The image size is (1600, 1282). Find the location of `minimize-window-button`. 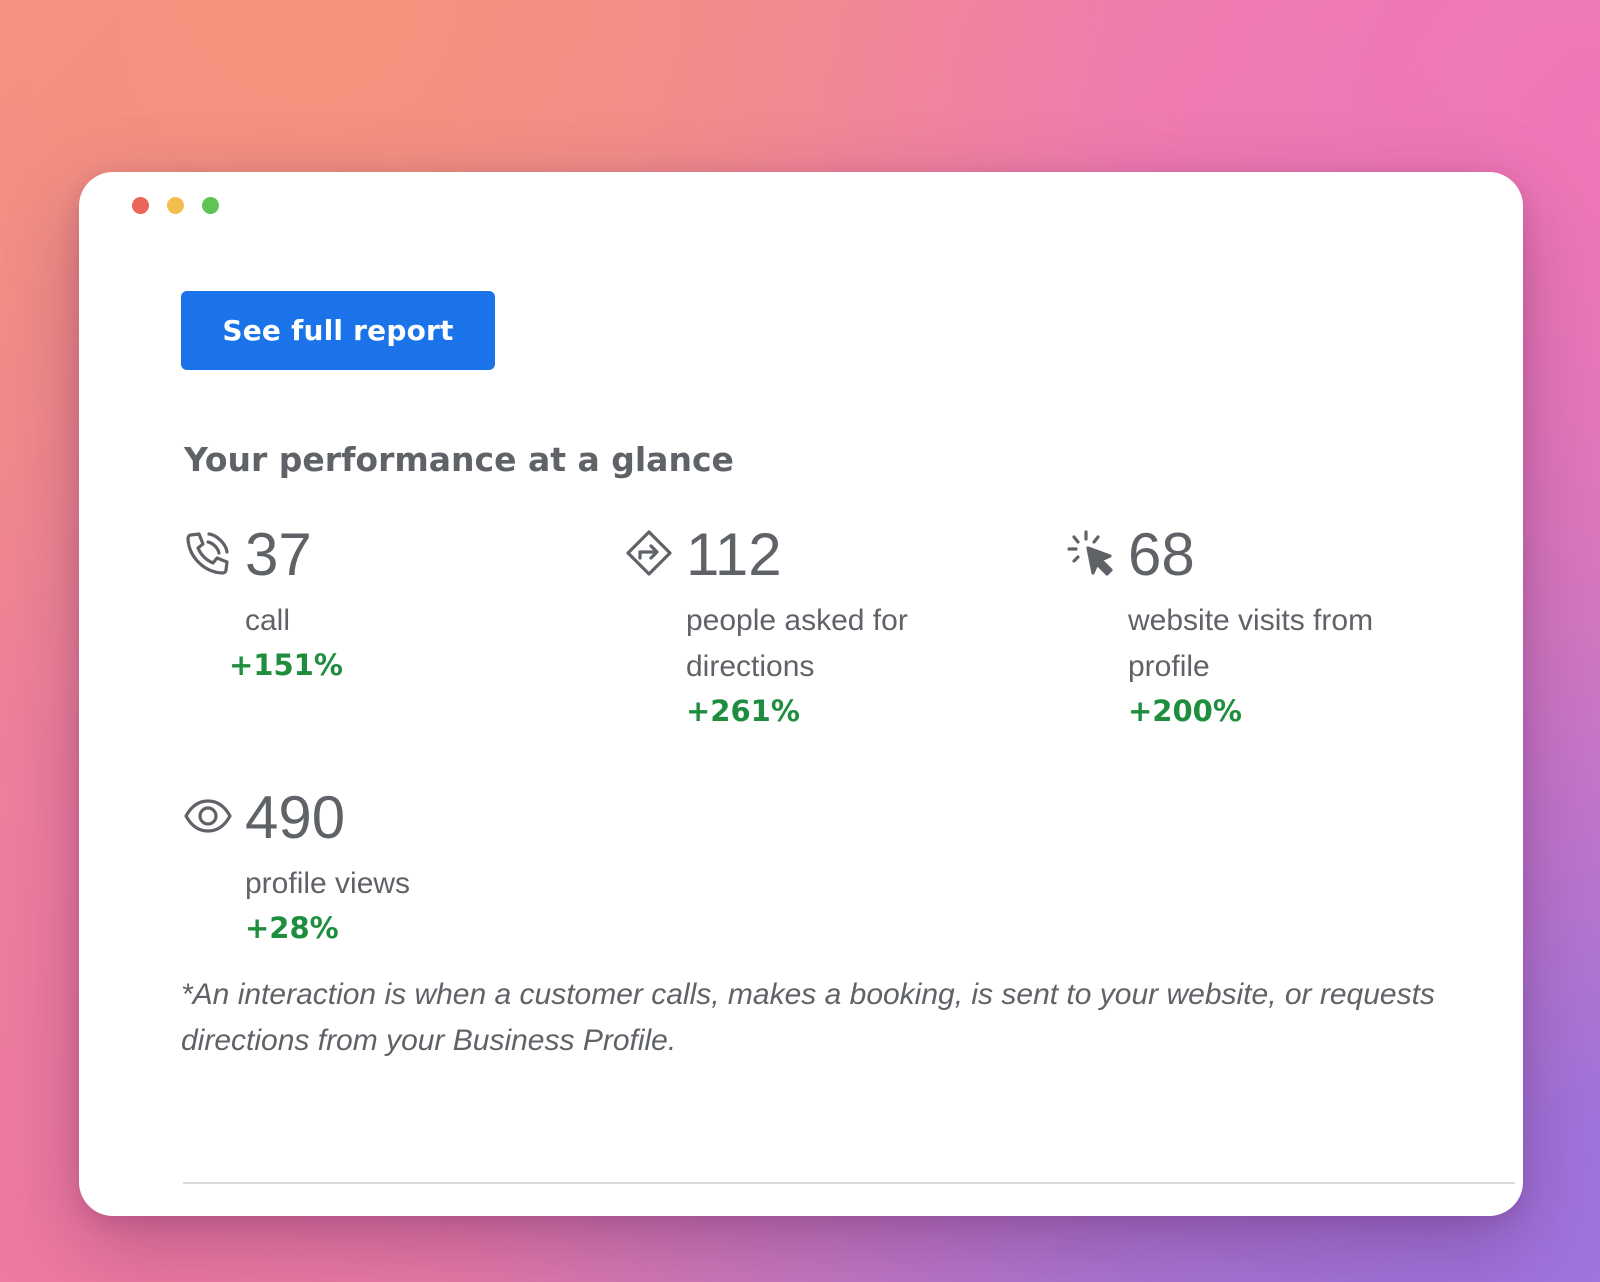

minimize-window-button is located at coordinates (175, 205).